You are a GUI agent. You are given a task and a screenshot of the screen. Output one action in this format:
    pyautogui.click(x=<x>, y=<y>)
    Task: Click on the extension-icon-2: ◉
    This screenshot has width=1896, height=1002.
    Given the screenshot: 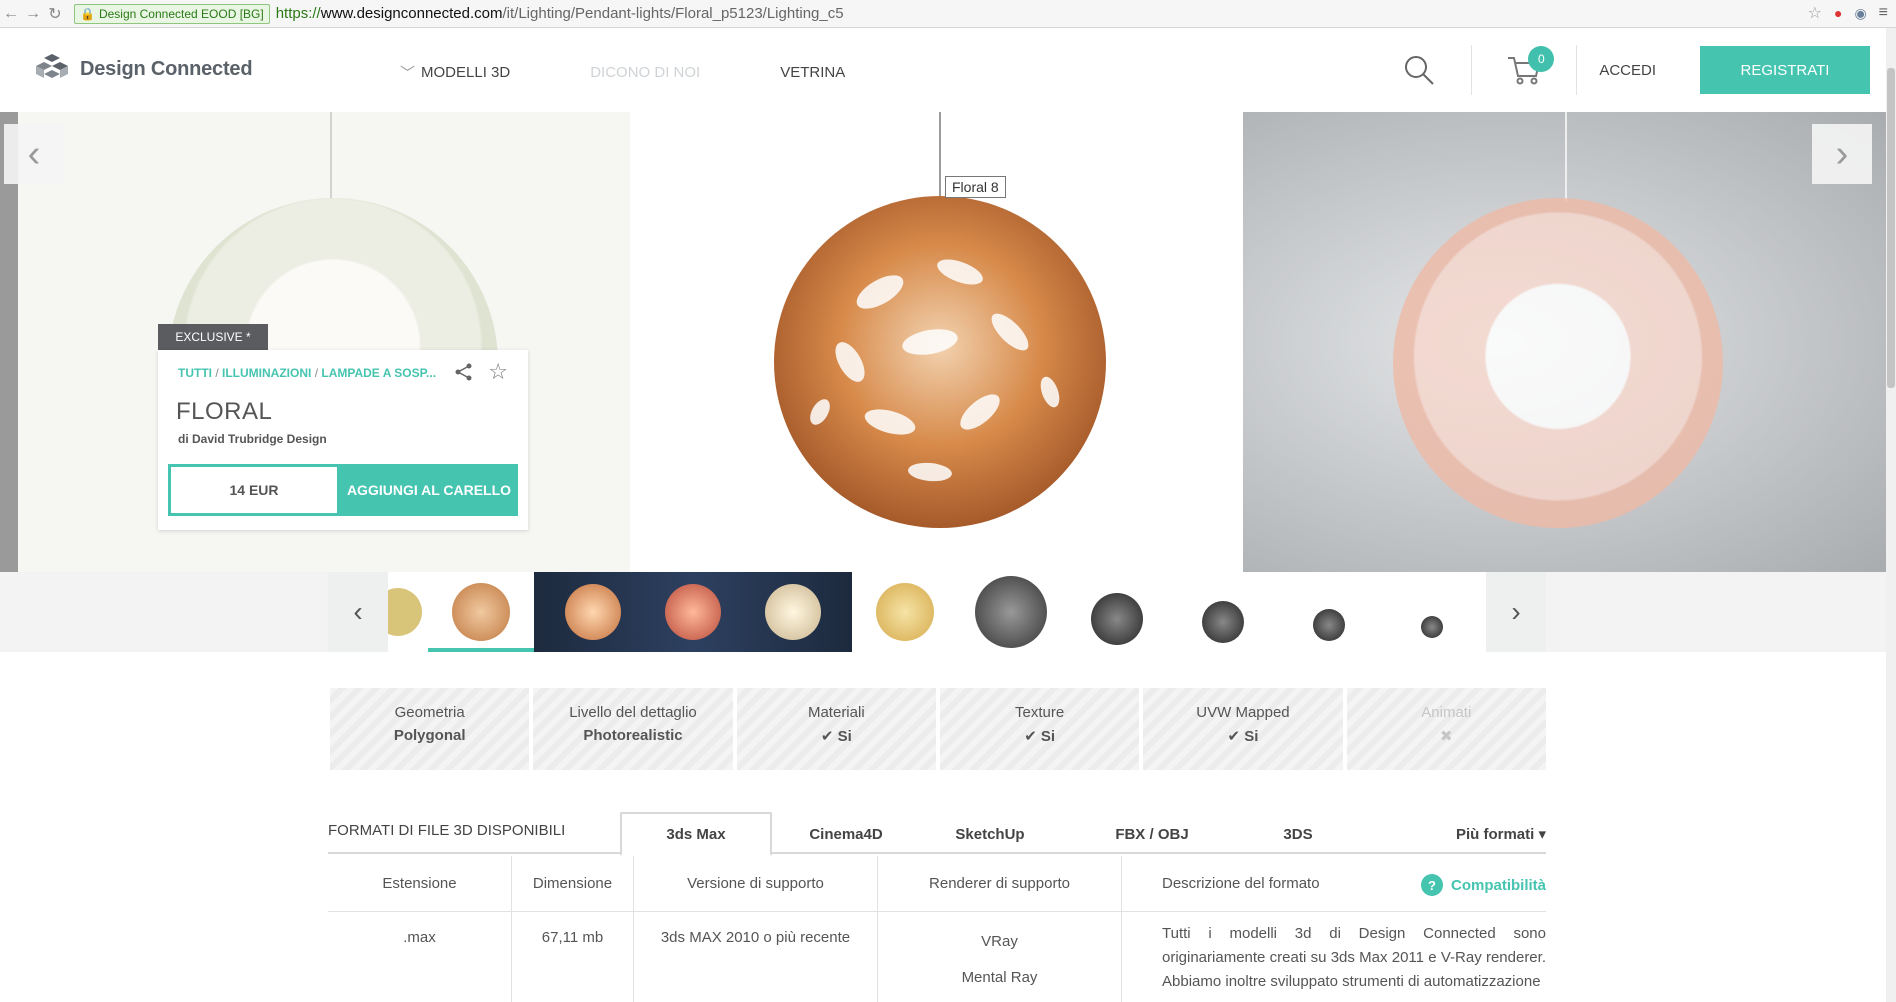 What is the action you would take?
    pyautogui.click(x=1860, y=13)
    